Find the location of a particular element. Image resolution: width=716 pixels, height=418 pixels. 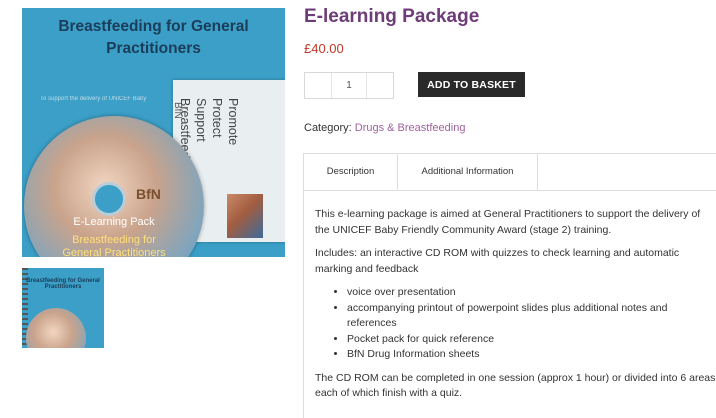

disc-bfn-logo: BfN is located at coordinates (148, 194).